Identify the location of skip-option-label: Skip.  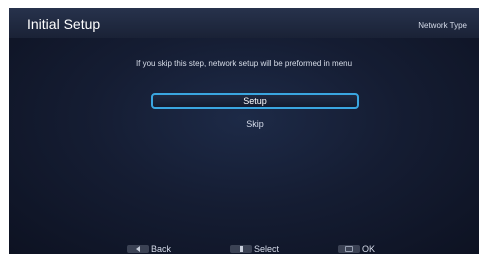
(255, 124).